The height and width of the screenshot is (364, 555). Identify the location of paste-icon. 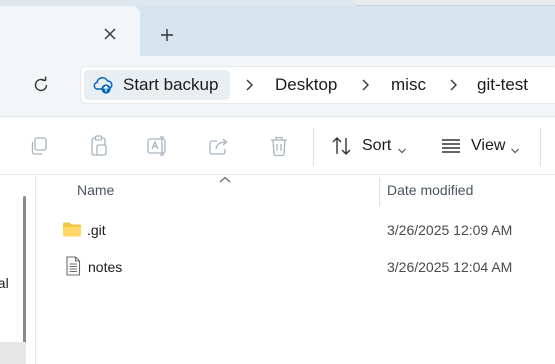
(99, 146).